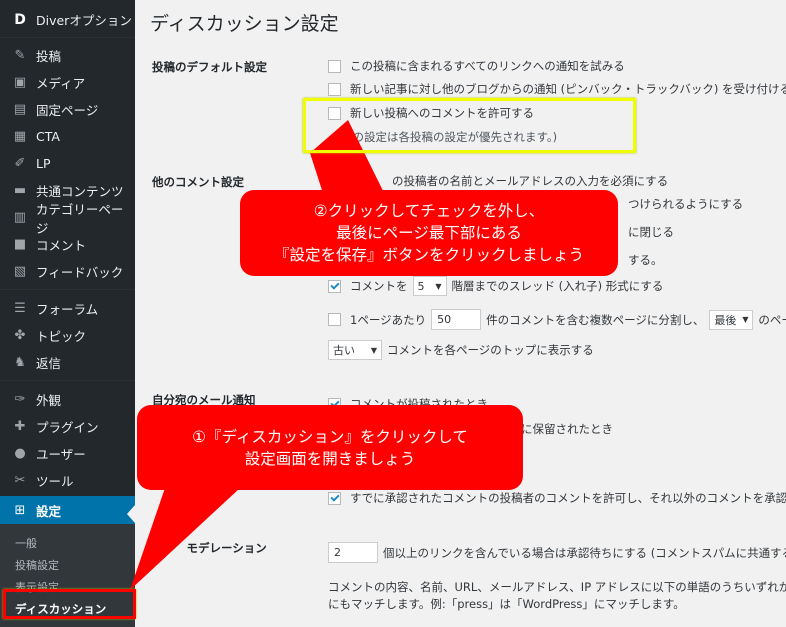  Describe the element at coordinates (334, 286) in the screenshot. I see `thread-comments-checkbox` at that location.